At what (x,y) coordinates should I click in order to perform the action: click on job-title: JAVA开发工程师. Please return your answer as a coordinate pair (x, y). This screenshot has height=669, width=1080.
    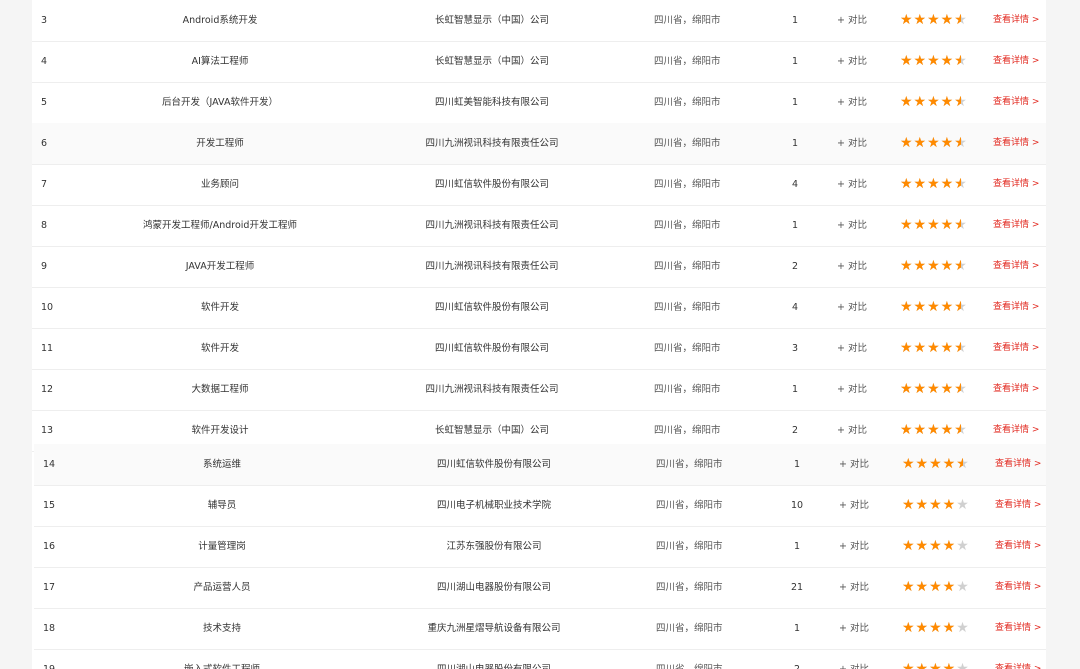
    Looking at the image, I should click on (220, 266).